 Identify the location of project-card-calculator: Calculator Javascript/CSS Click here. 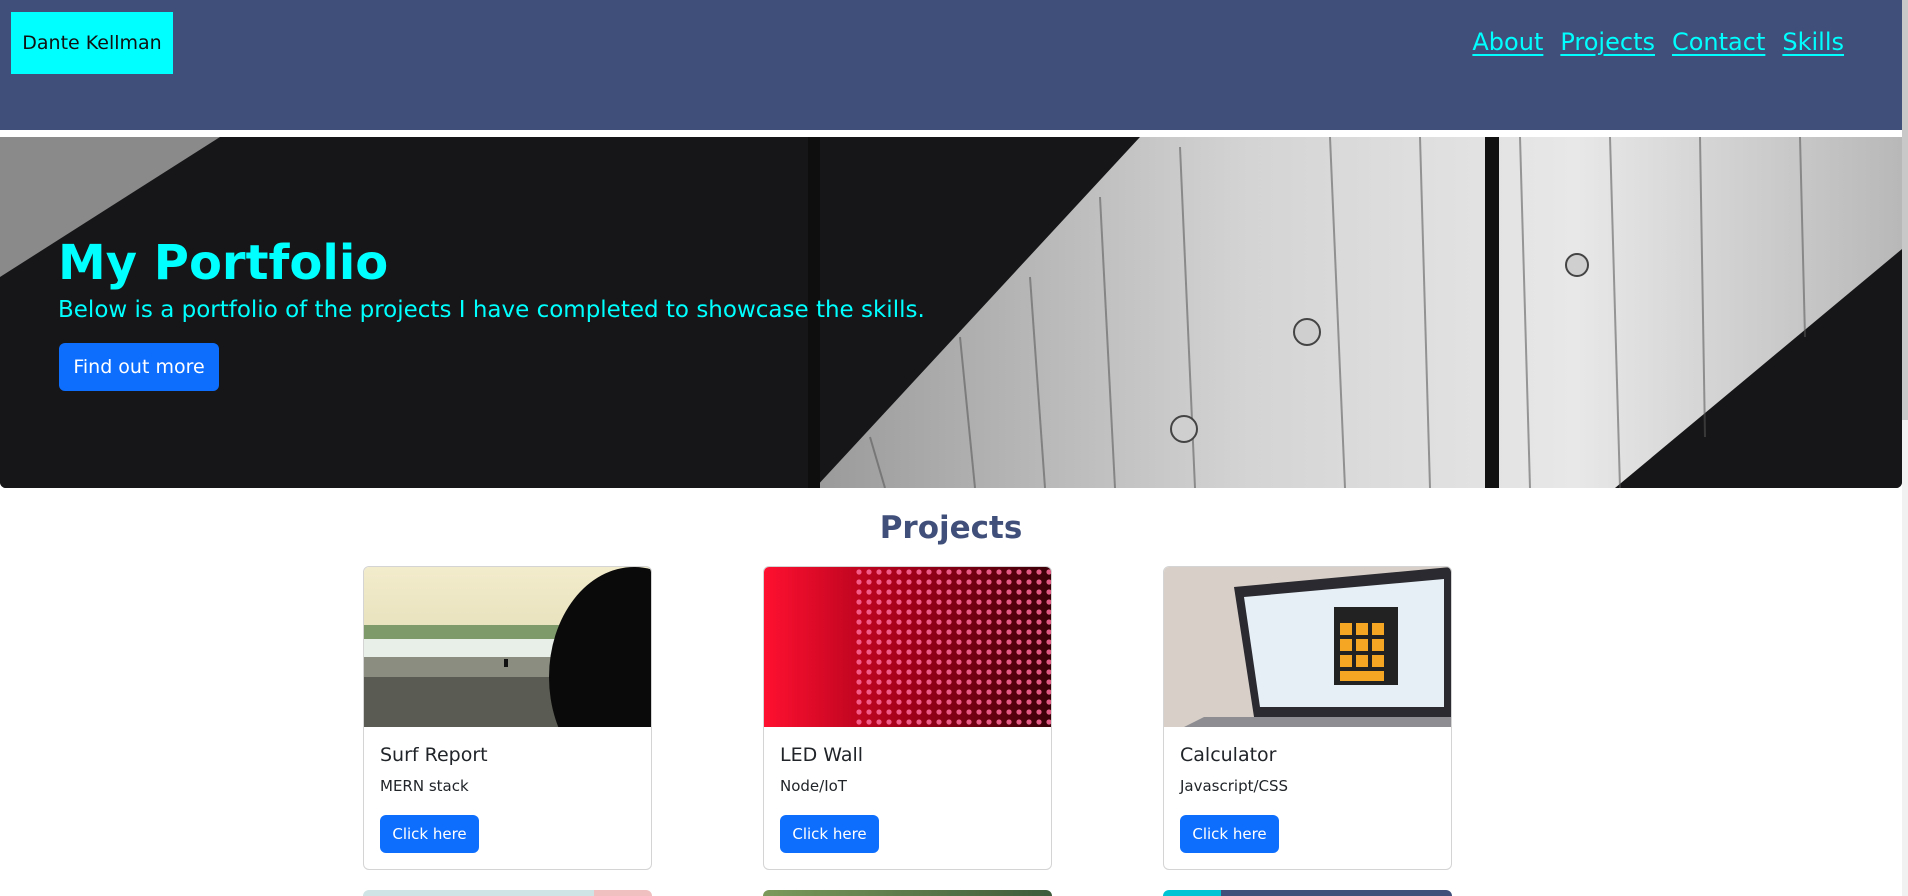
(1307, 718).